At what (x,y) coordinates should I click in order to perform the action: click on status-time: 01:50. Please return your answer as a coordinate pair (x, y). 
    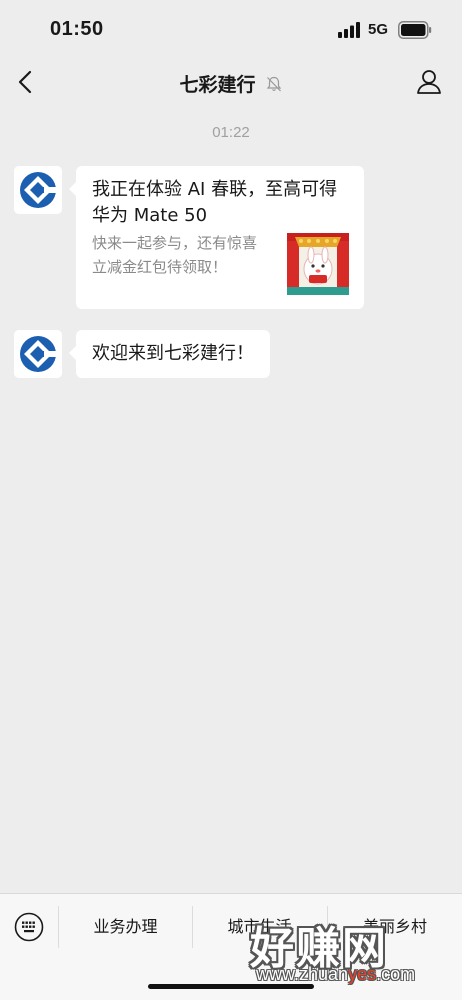
    Looking at the image, I should click on (77, 29).